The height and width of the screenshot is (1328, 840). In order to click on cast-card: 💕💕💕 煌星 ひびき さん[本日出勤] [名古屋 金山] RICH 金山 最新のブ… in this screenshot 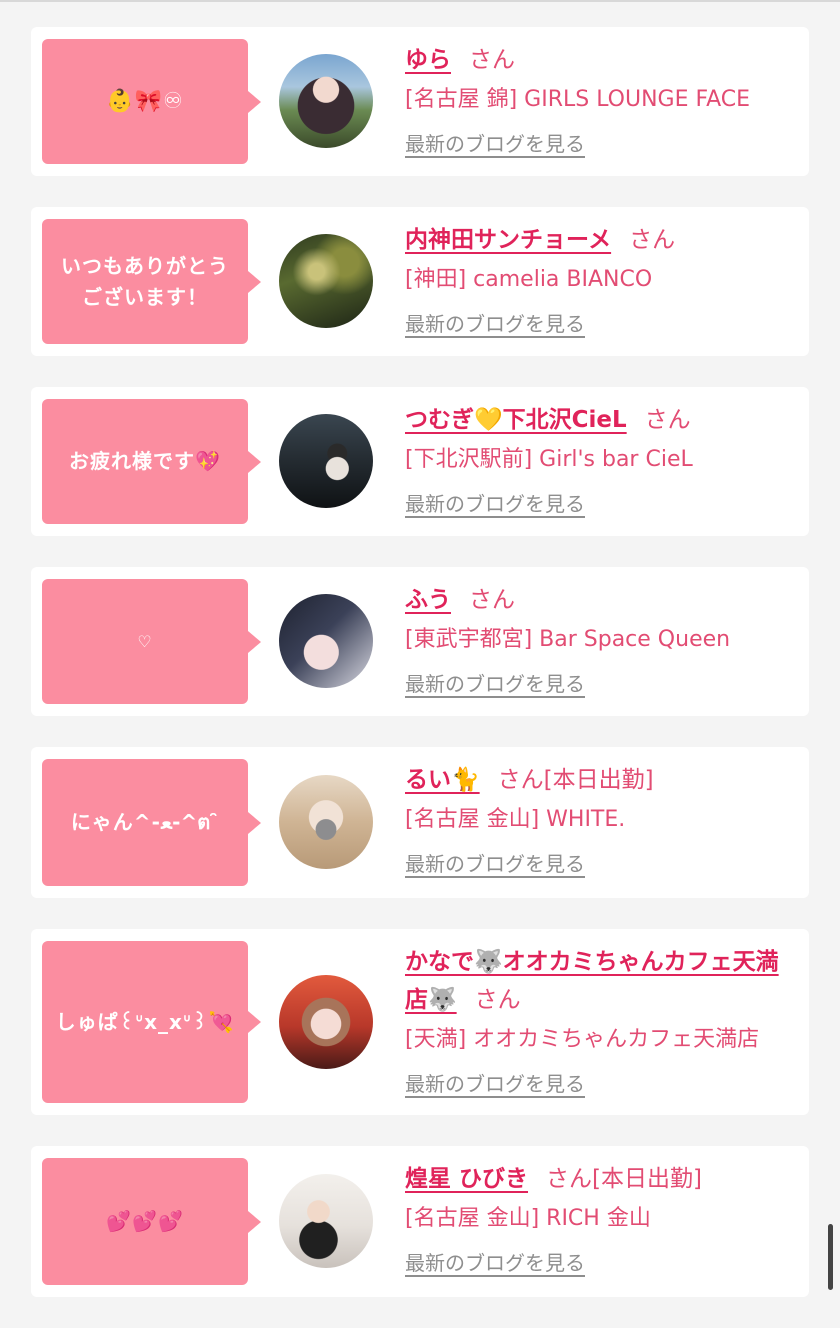, I will do `click(420, 1221)`.